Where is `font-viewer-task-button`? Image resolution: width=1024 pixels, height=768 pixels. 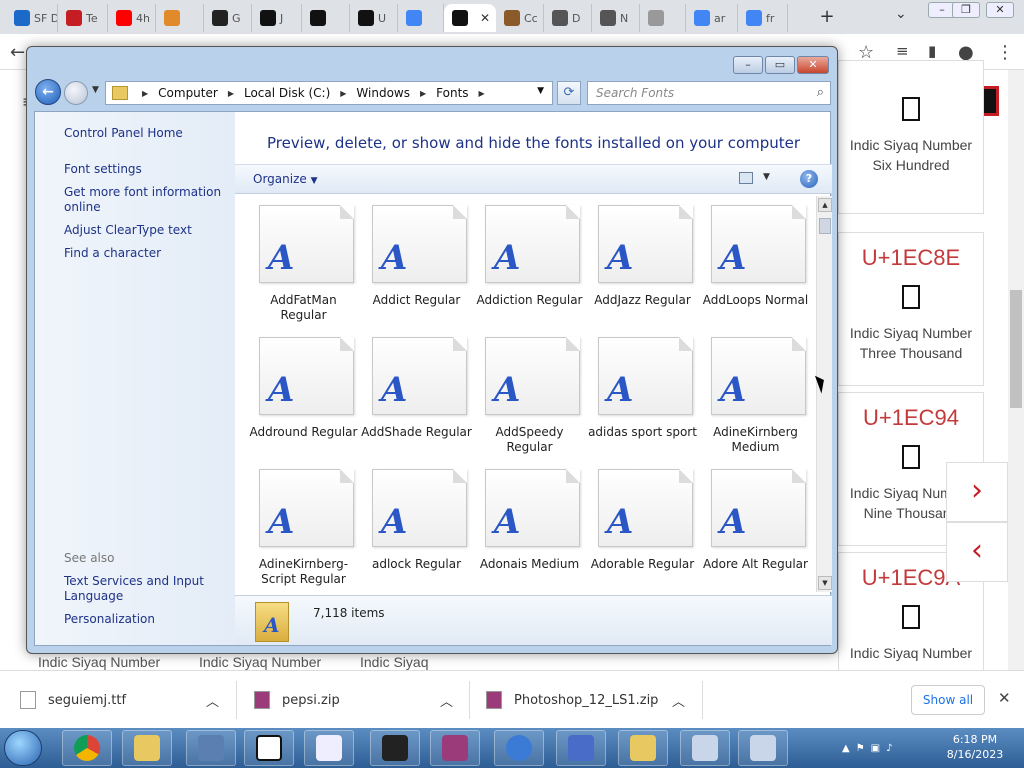
font-viewer-task-button is located at coordinates (705, 748).